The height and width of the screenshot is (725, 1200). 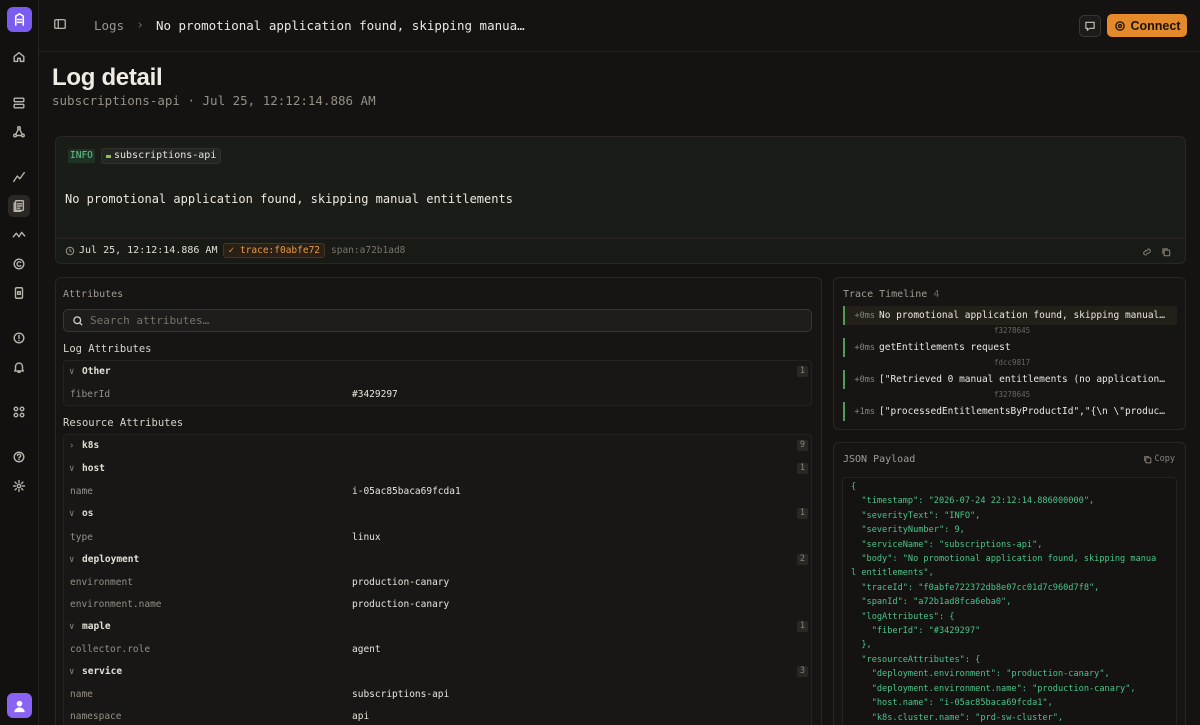 I want to click on attribute-row: name subscriptions-api, so click(x=437, y=694).